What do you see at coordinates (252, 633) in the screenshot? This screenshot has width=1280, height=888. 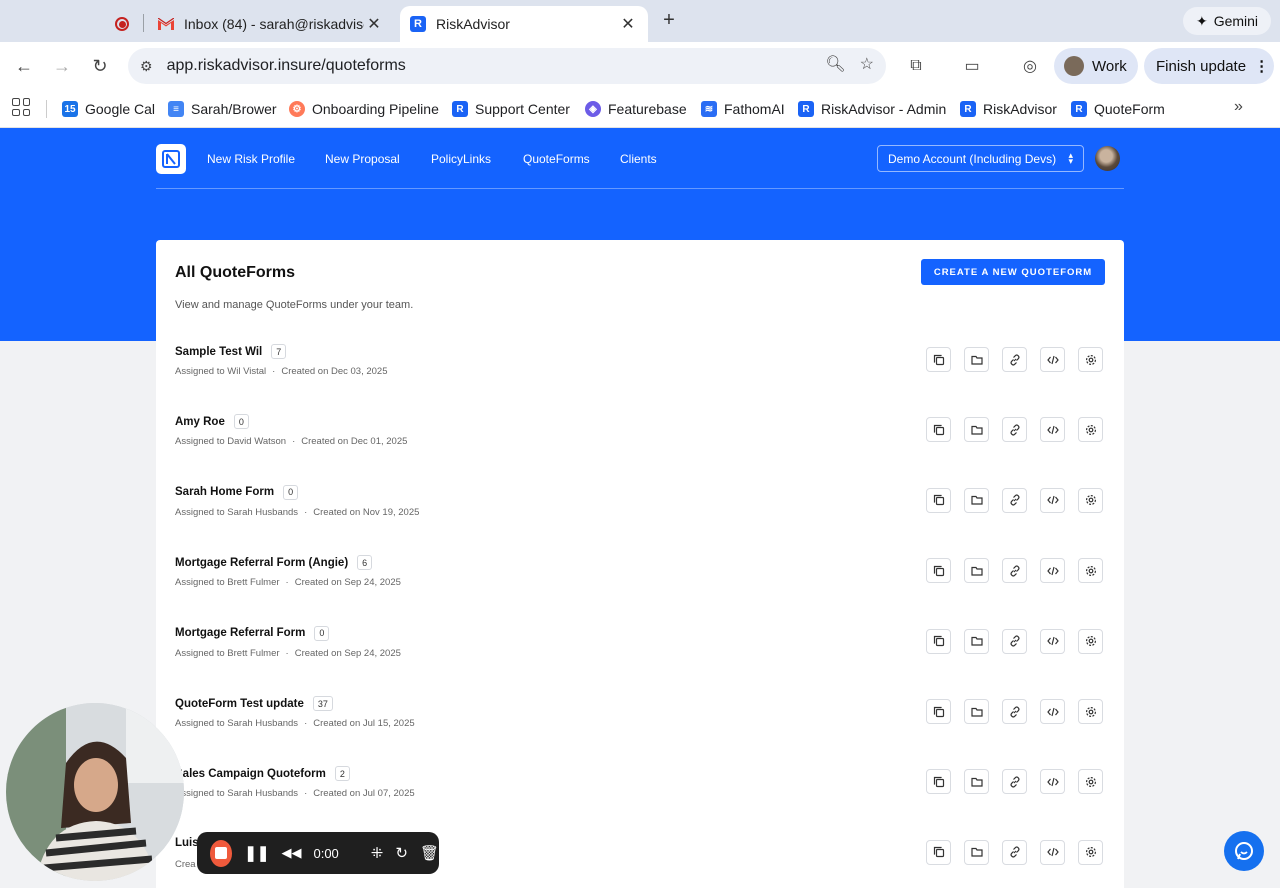 I see `quoteform-name: Mortgage Referral Form 0` at bounding box center [252, 633].